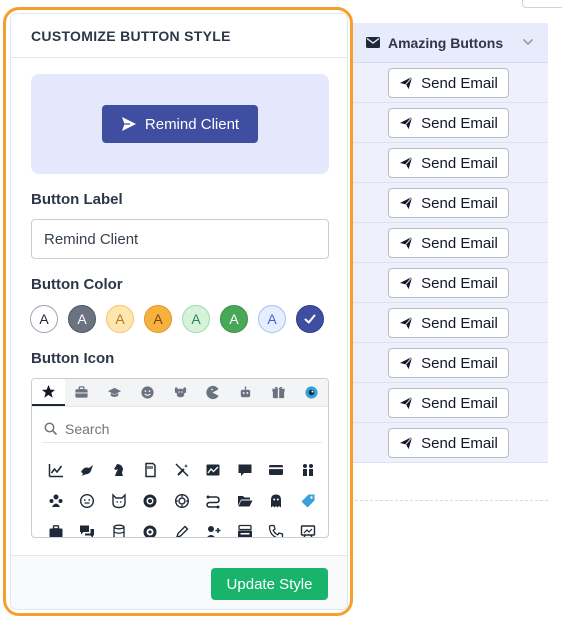 Image resolution: width=562 pixels, height=620 pixels. I want to click on icon-category-tab-eye, so click(311, 392).